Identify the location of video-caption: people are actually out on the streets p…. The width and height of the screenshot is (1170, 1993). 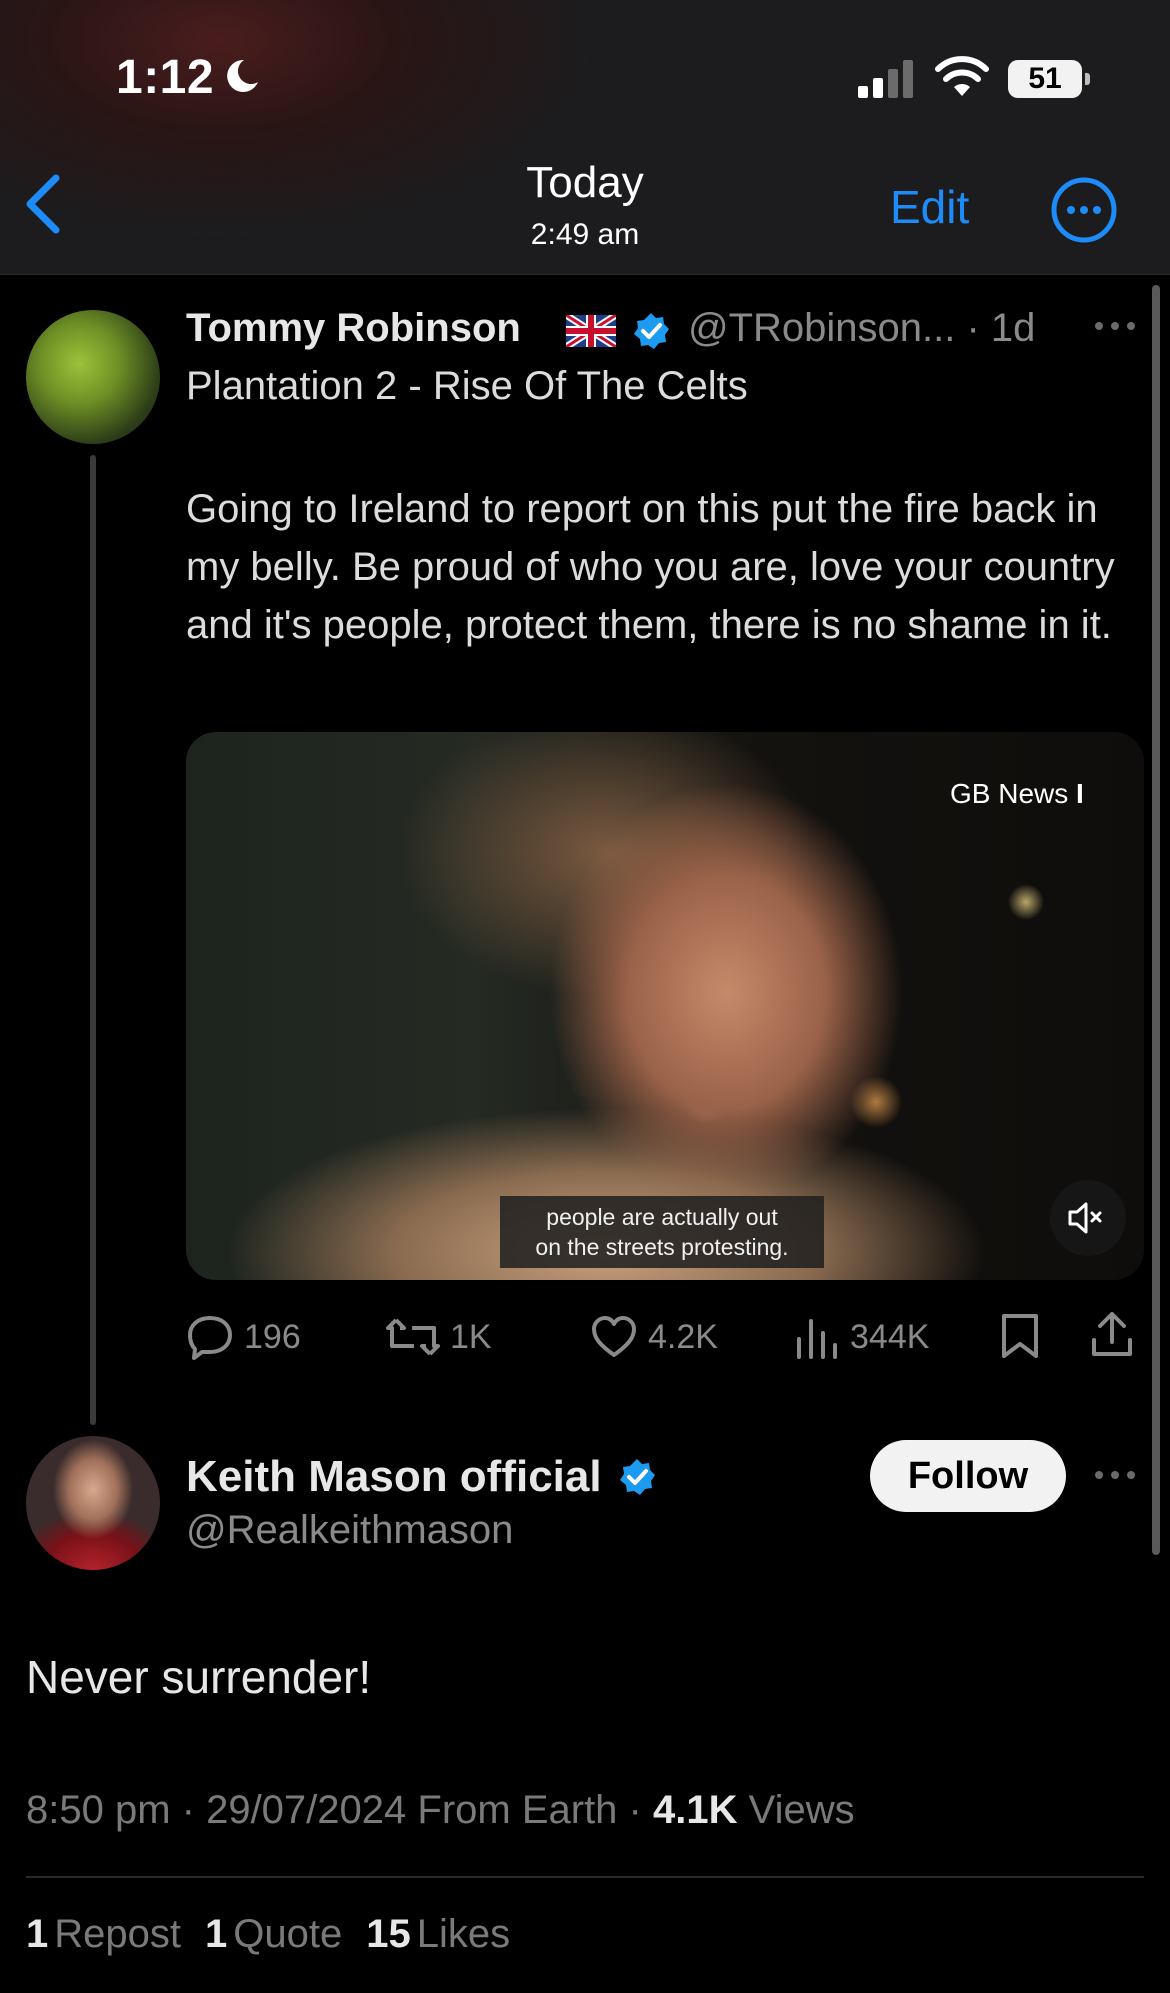
(662, 1232).